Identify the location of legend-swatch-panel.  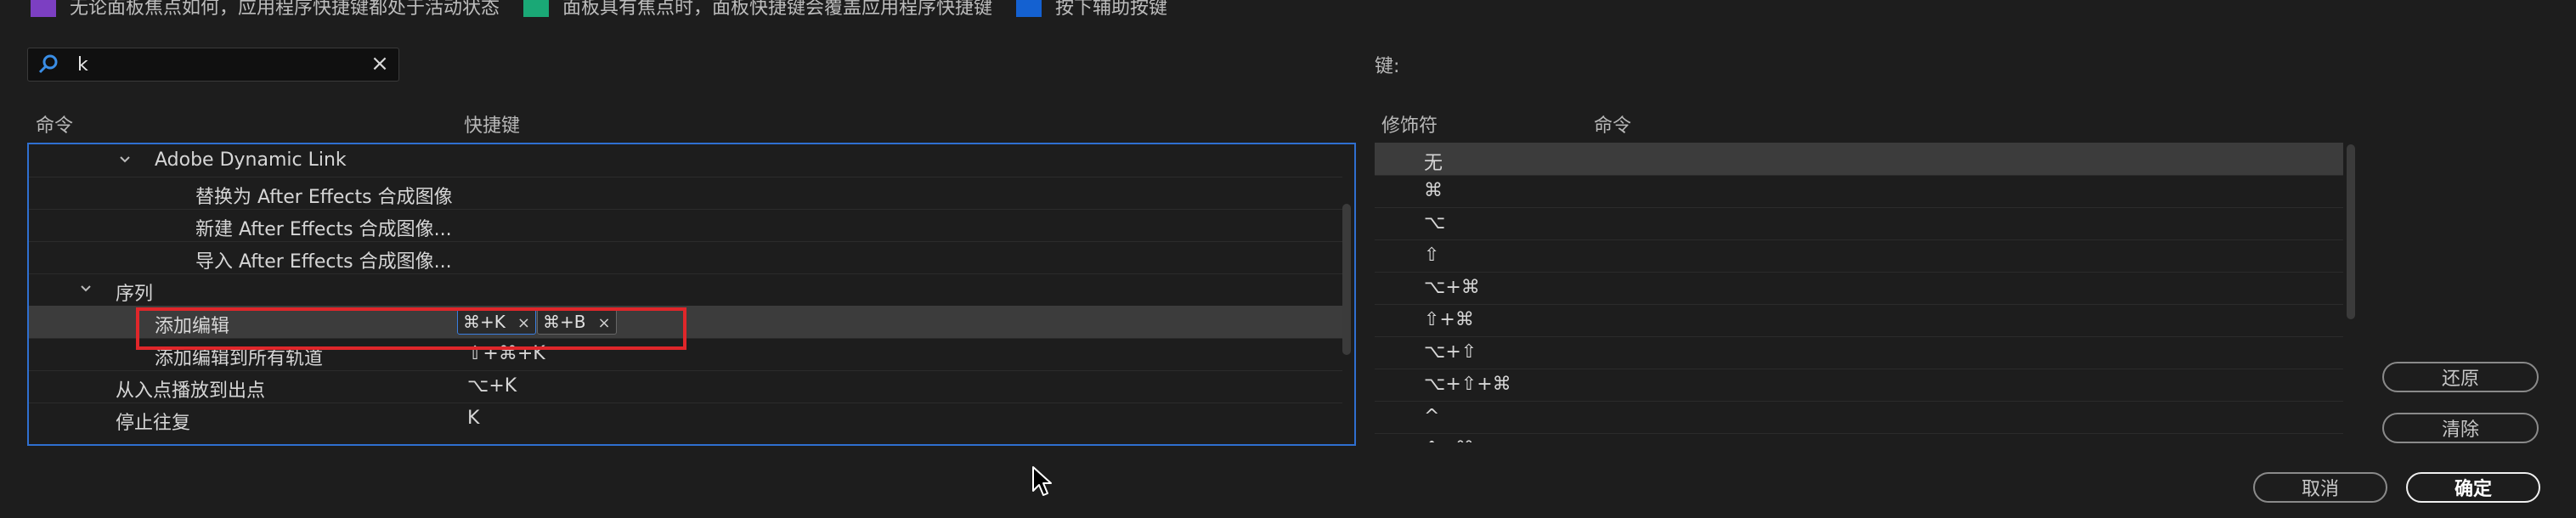
(536, 9).